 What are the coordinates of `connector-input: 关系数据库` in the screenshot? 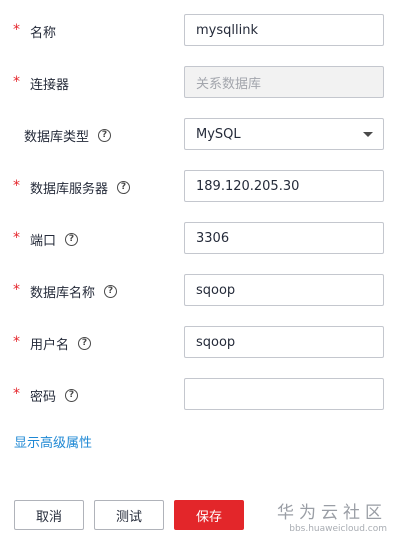 It's located at (284, 82).